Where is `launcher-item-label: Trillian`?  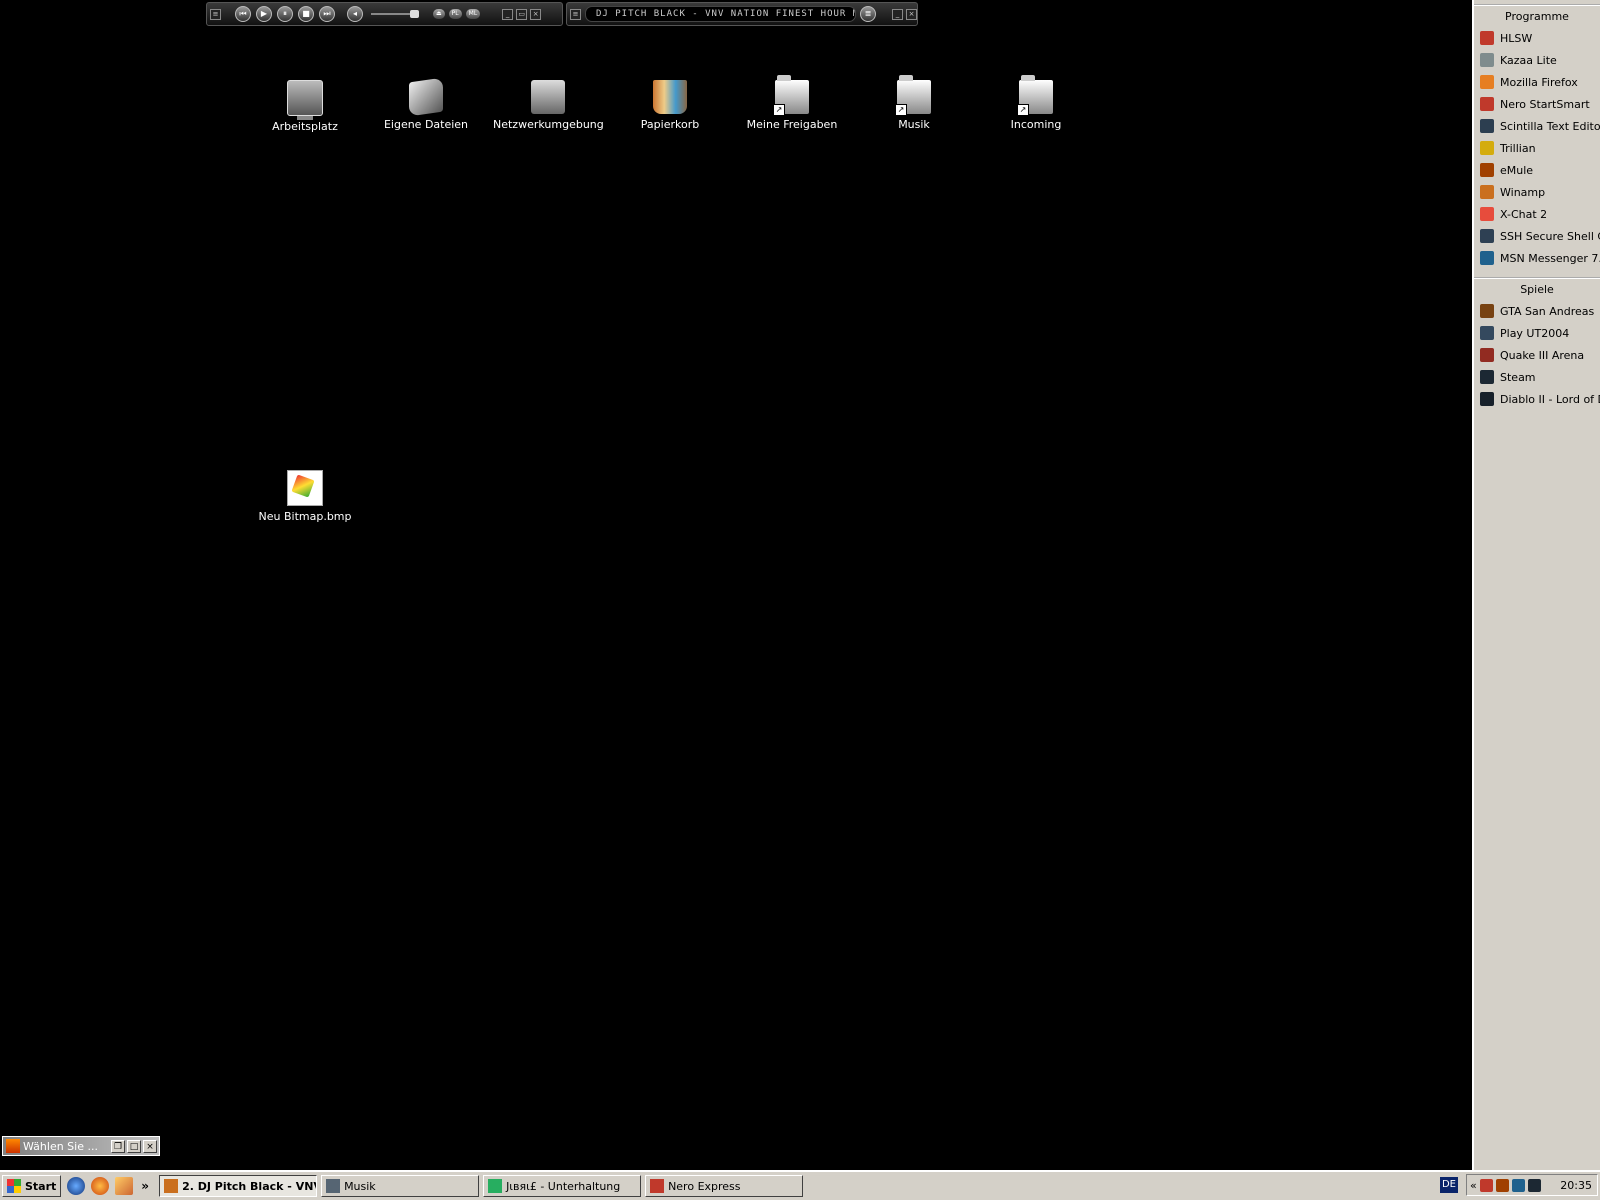
launcher-item-label: Trillian is located at coordinates (1518, 148).